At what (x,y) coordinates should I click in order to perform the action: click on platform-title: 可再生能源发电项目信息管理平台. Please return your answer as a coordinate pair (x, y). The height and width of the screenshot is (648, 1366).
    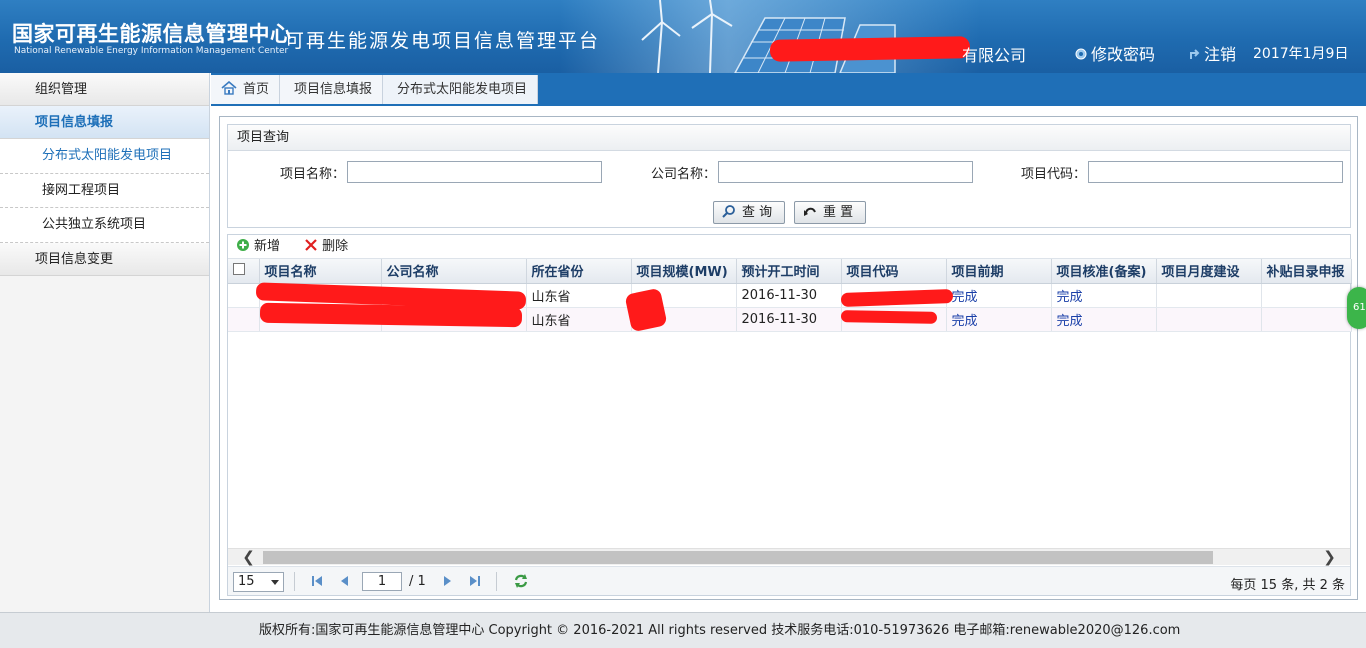
    Looking at the image, I should click on (443, 41).